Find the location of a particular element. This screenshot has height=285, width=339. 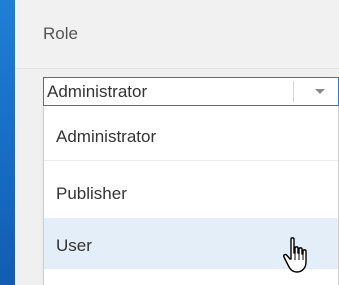

option-label: Publisher is located at coordinates (91, 193).